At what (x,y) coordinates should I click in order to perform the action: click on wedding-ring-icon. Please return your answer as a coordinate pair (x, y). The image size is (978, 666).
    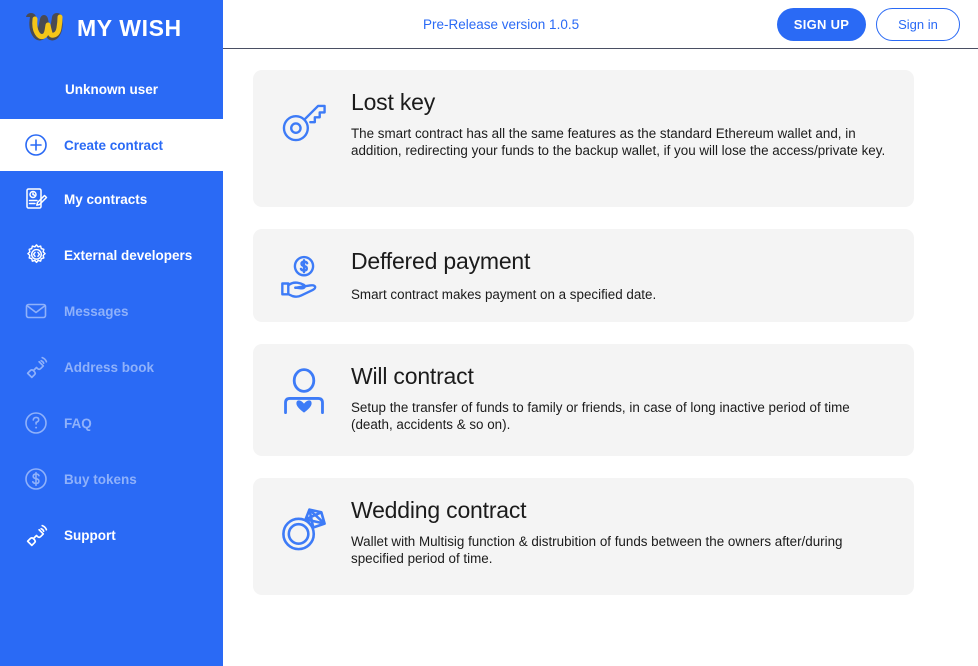
    Looking at the image, I should click on (304, 536).